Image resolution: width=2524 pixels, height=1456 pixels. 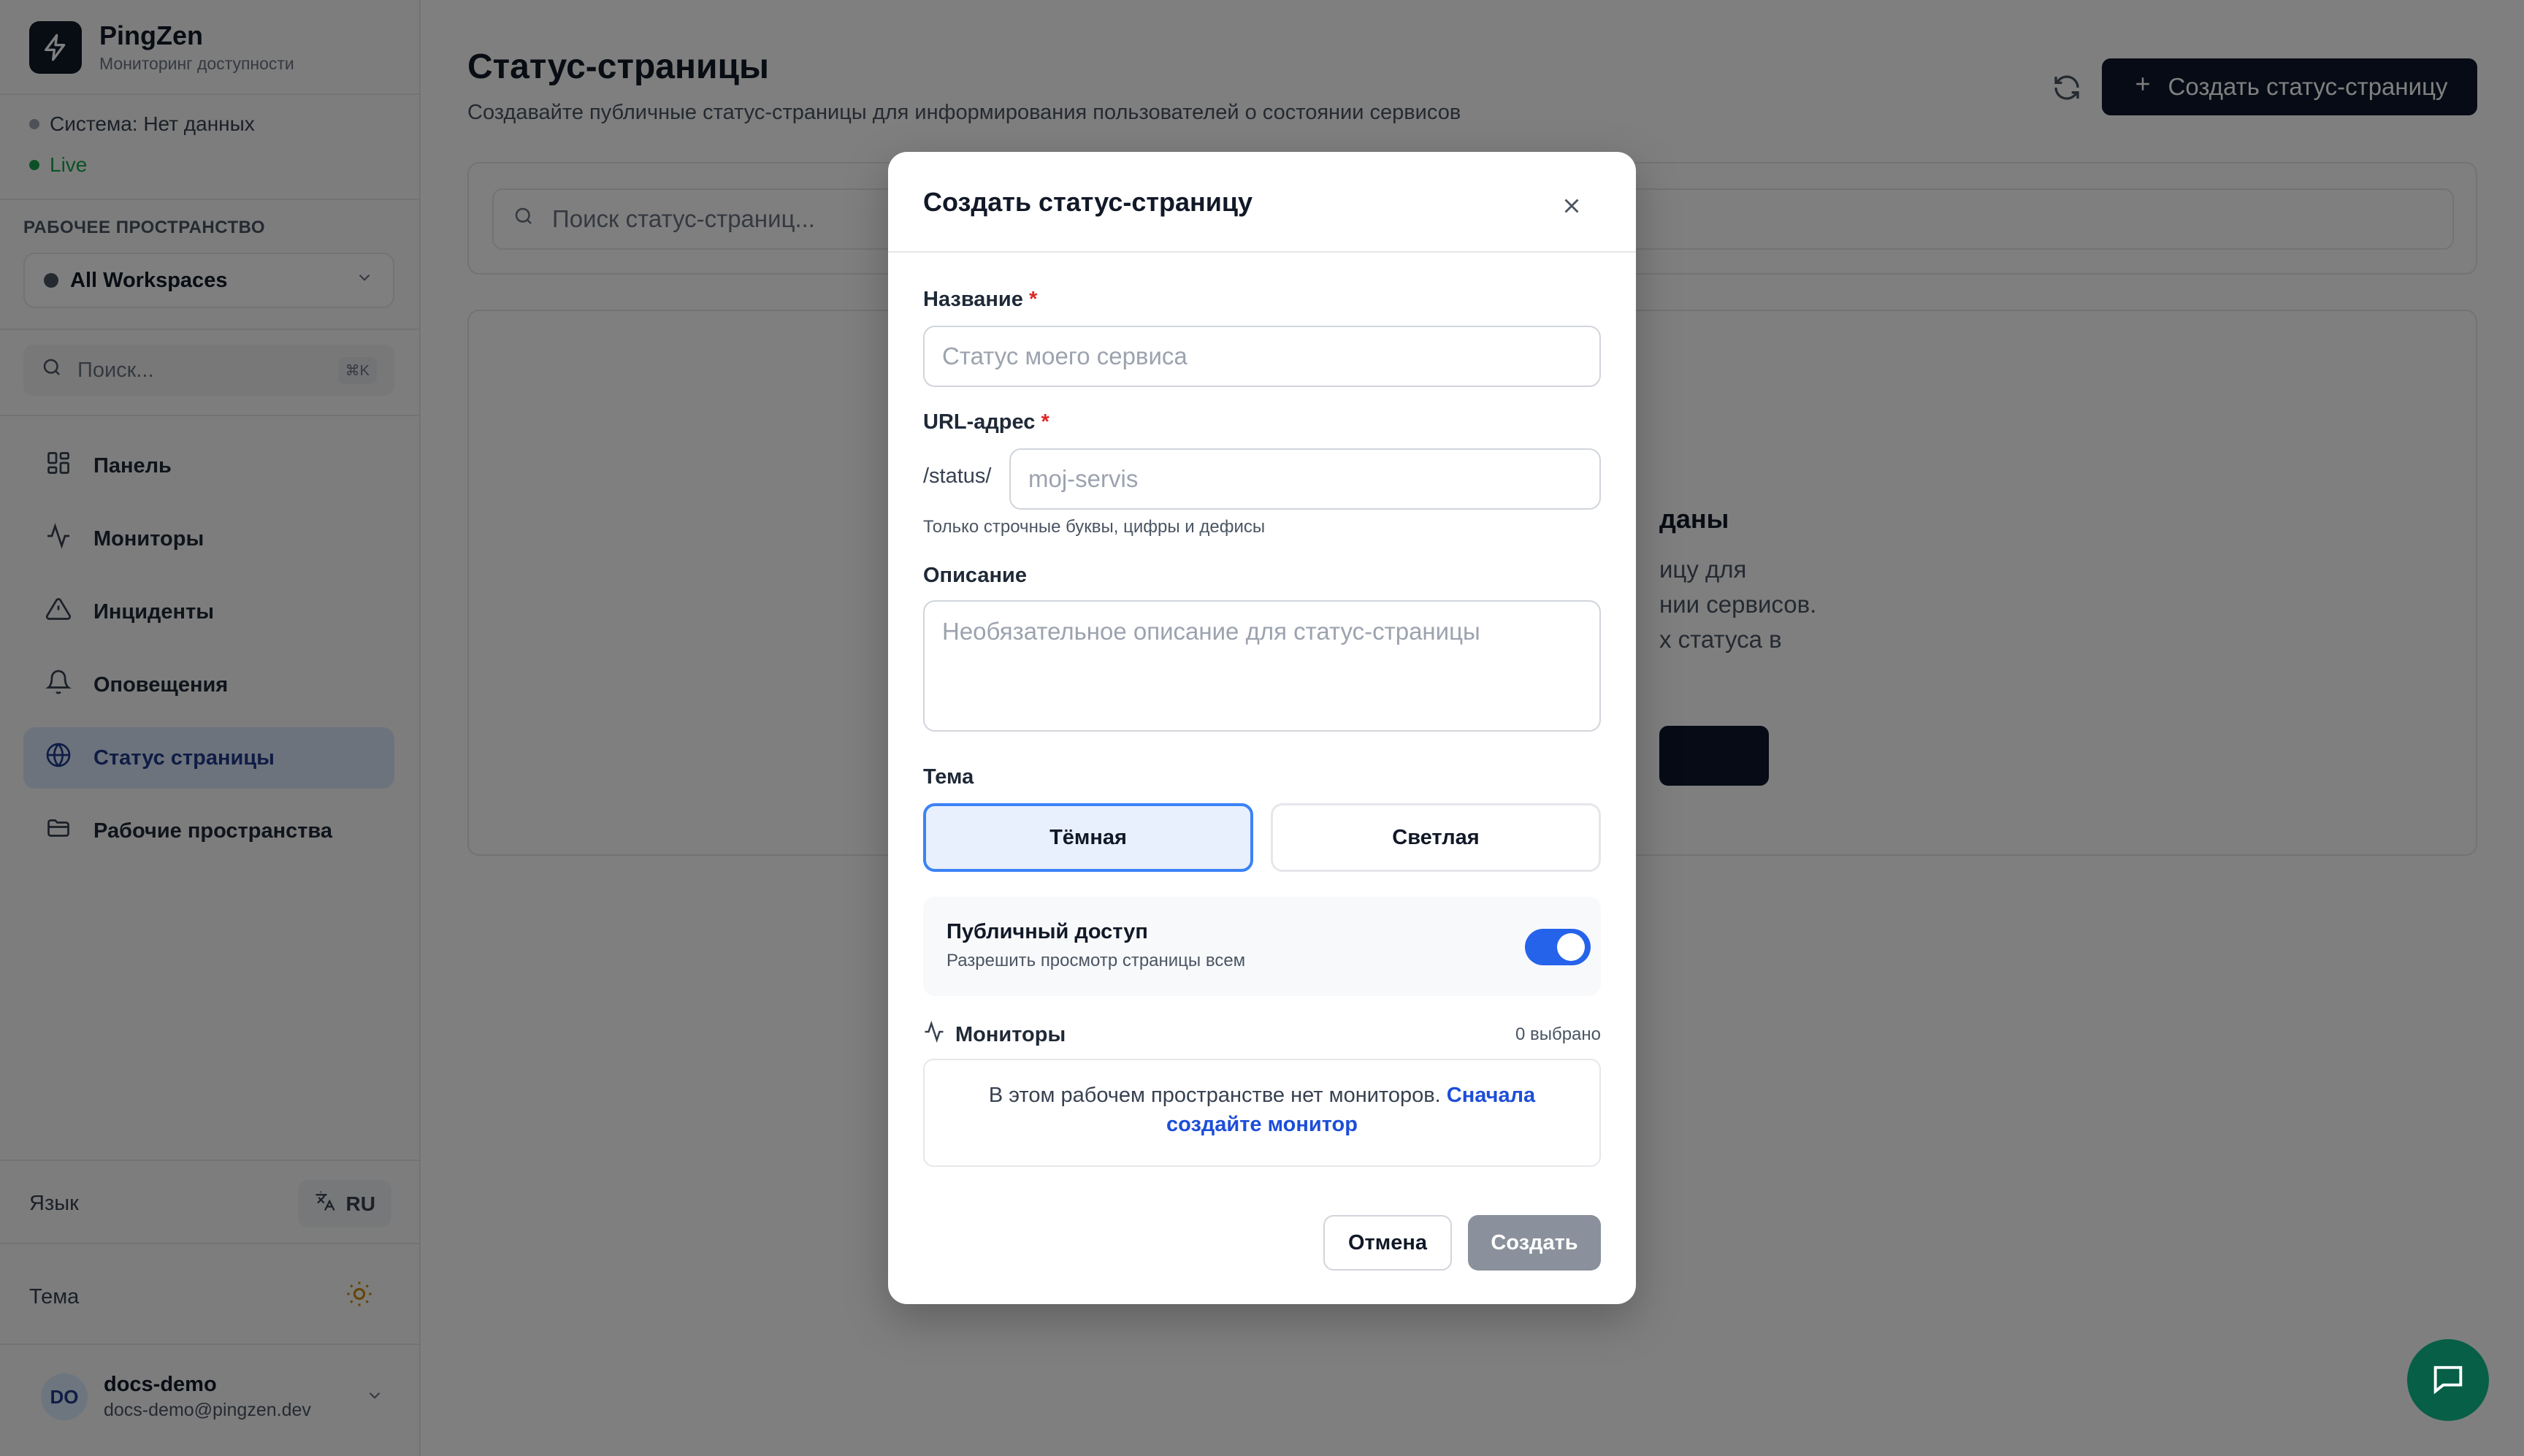 I want to click on name-label: Название *, so click(x=980, y=300).